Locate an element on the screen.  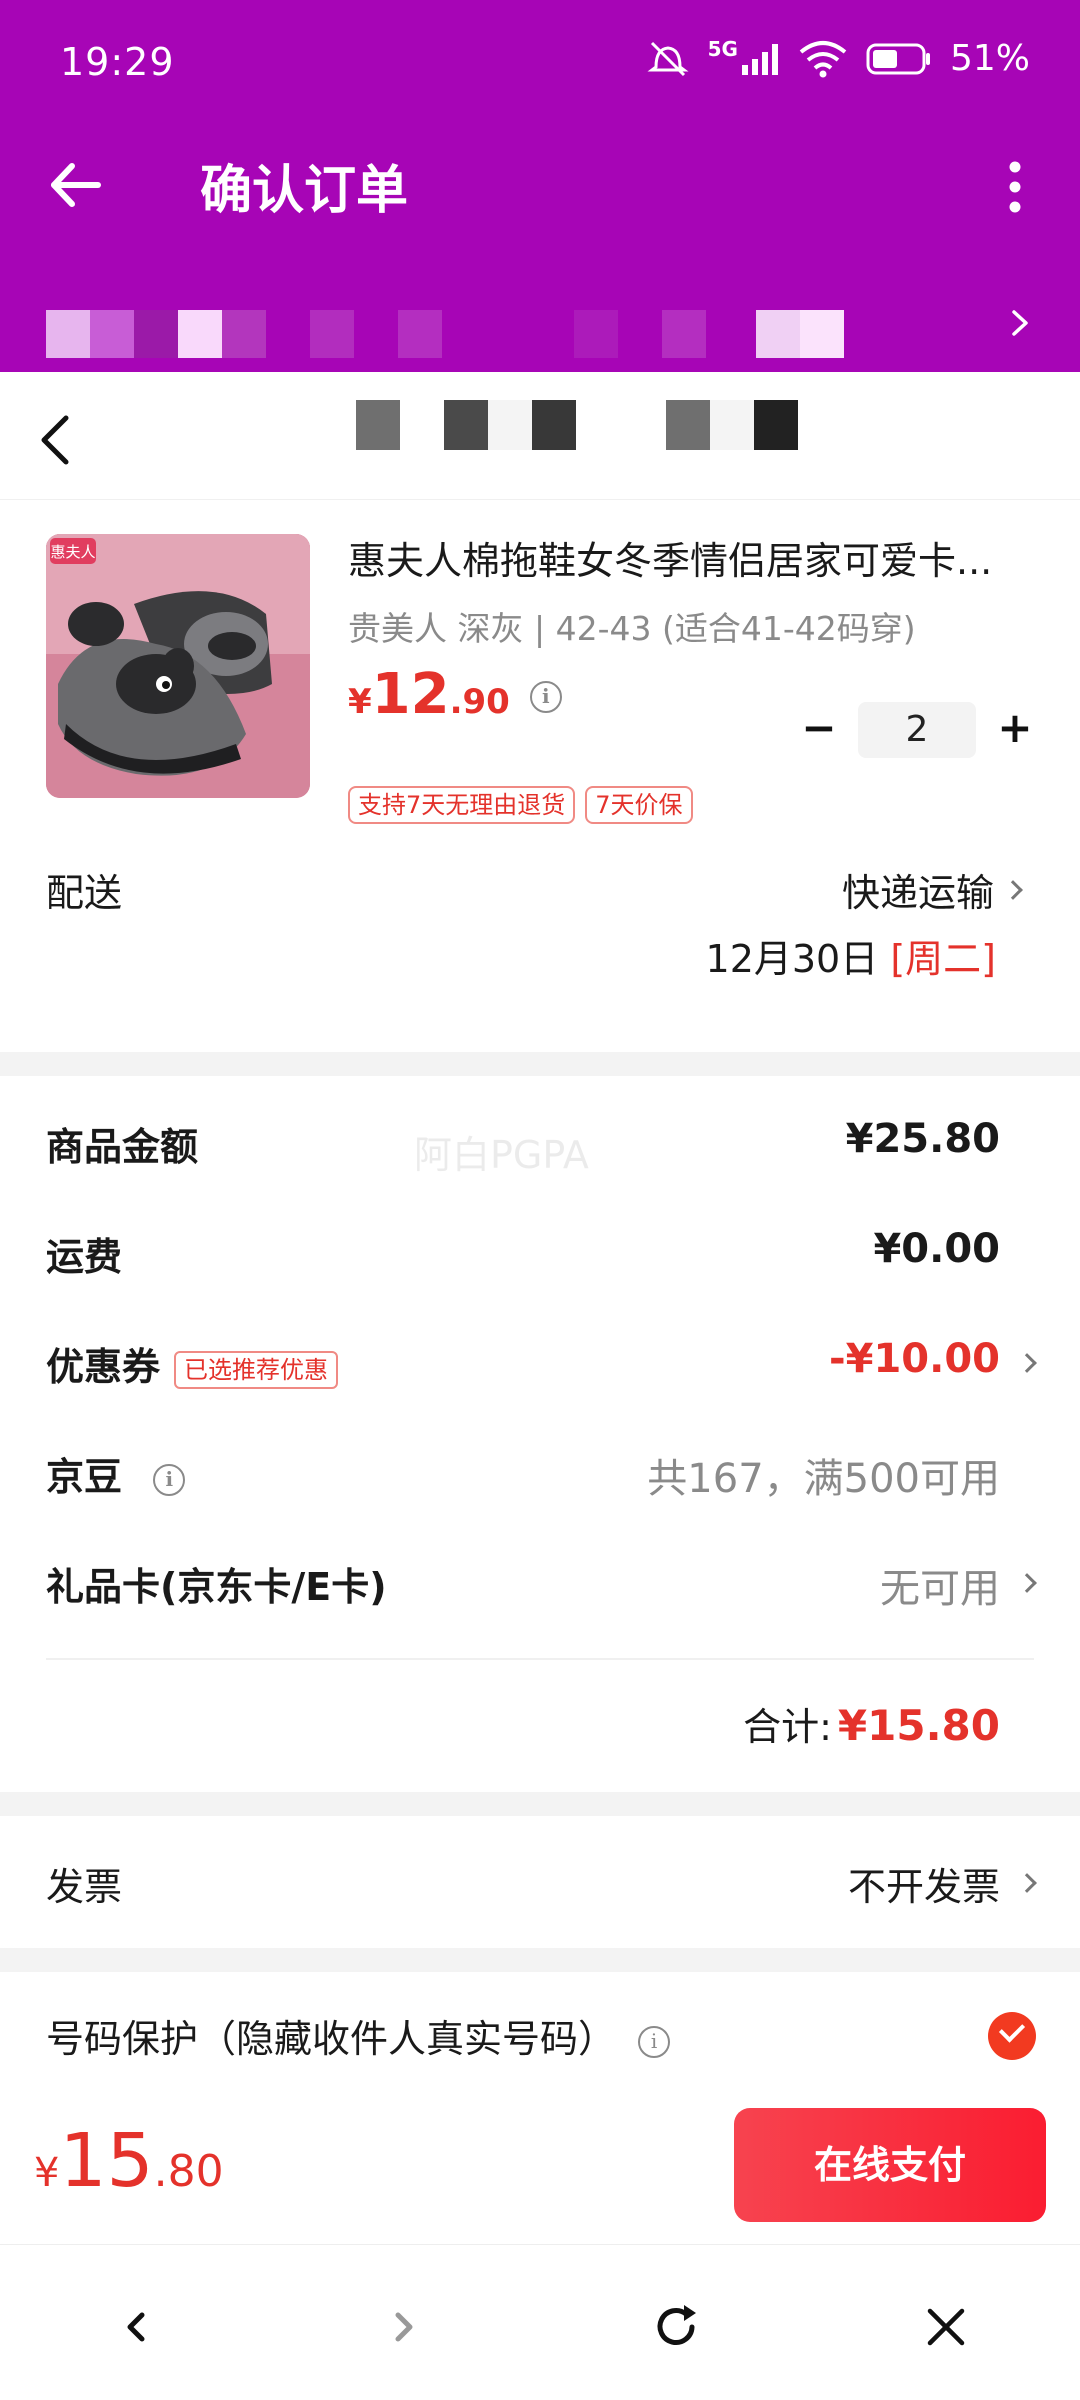
jingdou-label: 京豆 is located at coordinates (84, 1477).